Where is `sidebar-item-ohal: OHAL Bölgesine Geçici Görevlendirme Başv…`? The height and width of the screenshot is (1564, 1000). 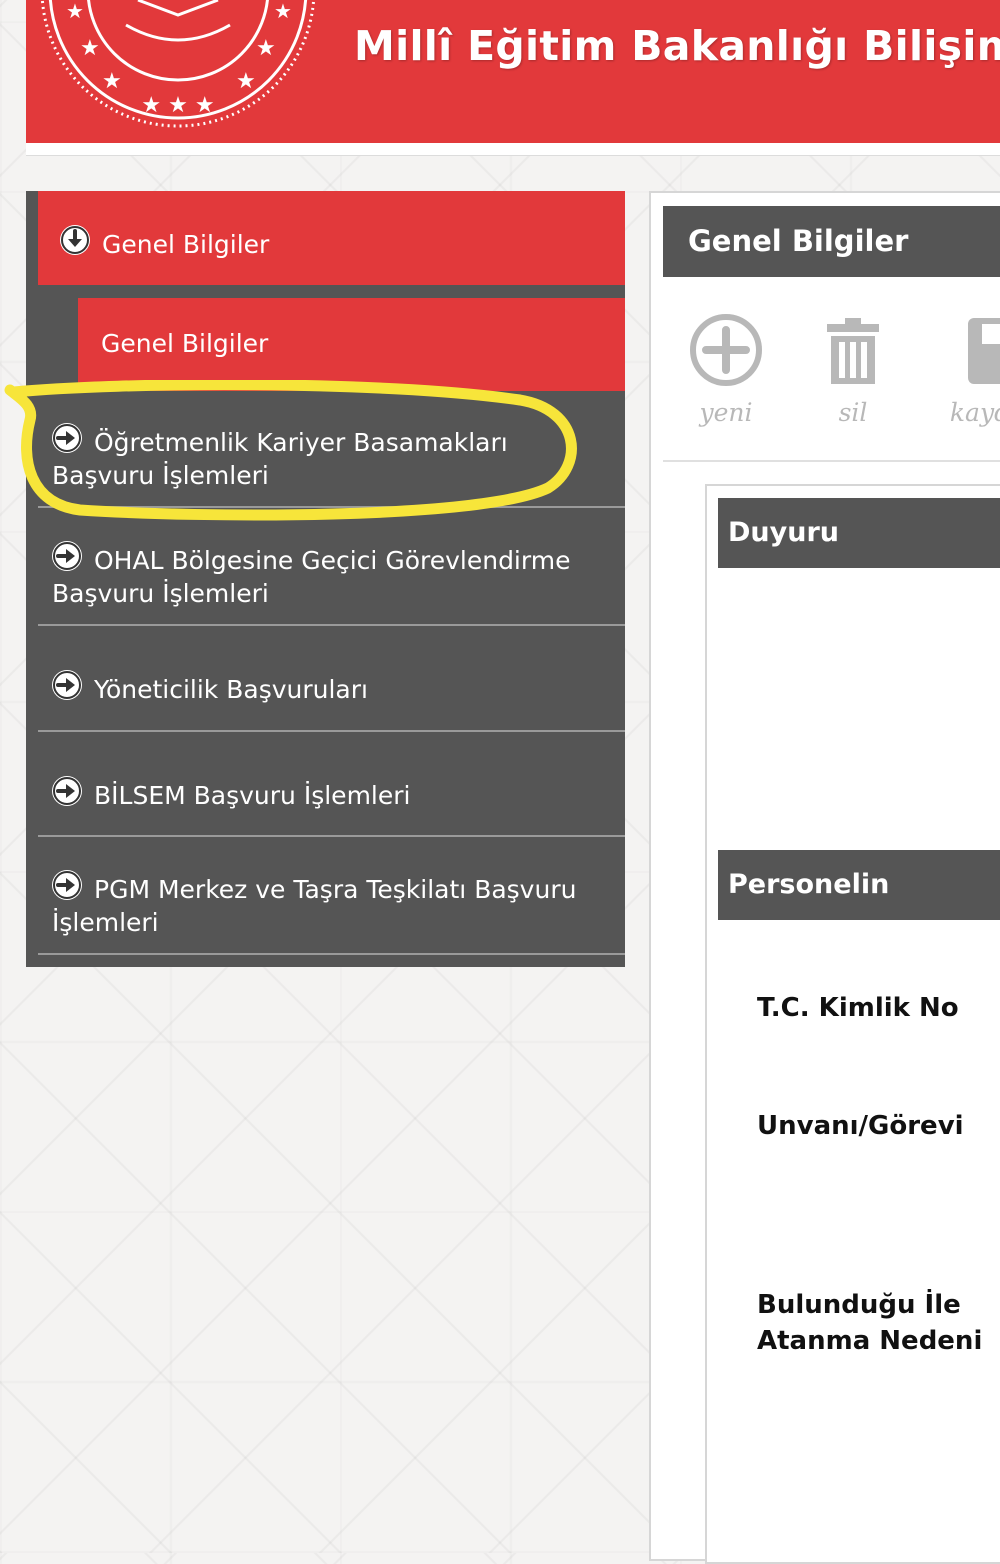
sidebar-item-ohal: OHAL Bölgesine Geçici Görevlendirme Başv… is located at coordinates (331, 567).